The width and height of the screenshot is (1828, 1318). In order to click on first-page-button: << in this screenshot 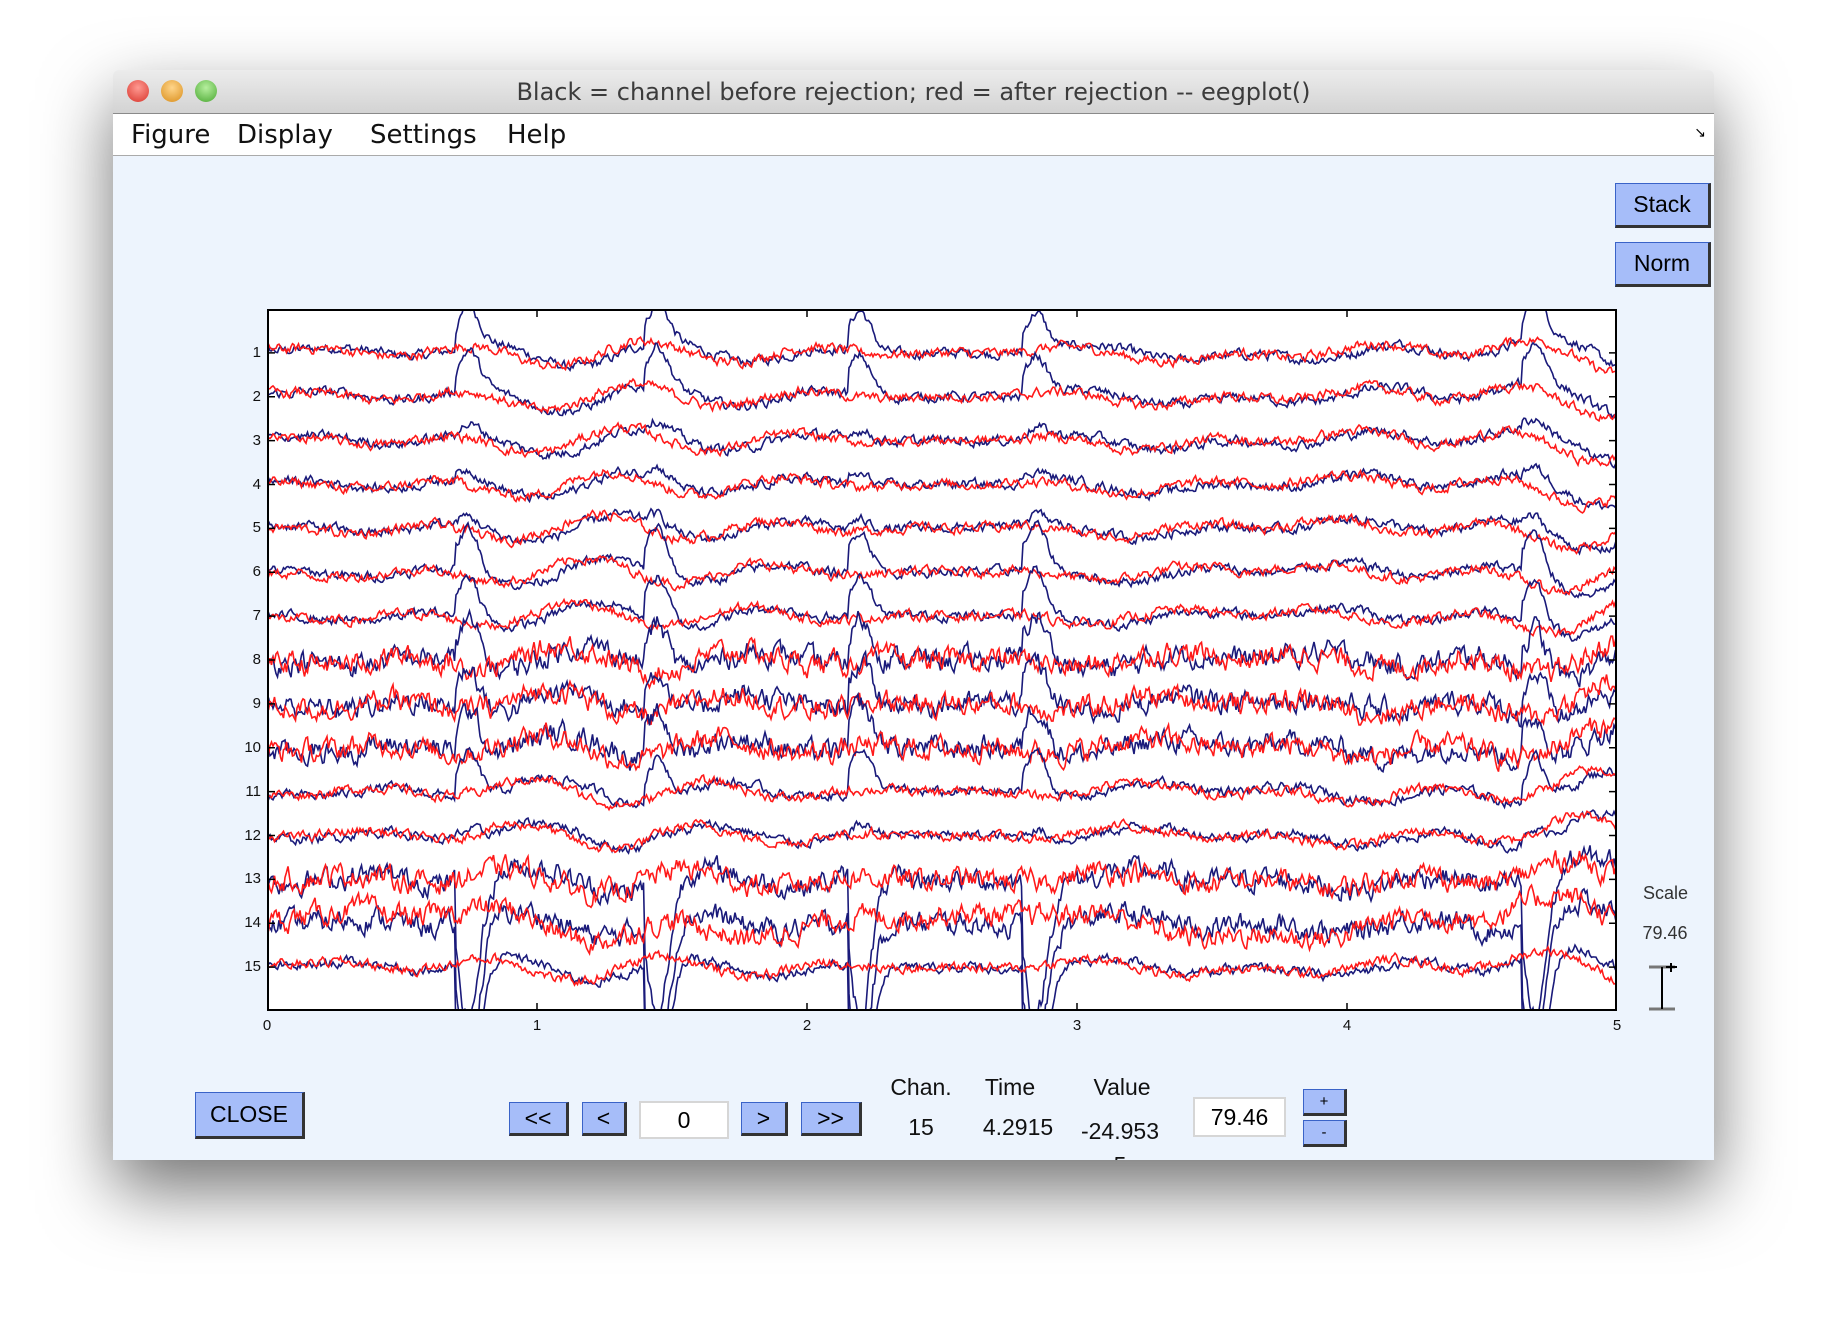, I will do `click(539, 1119)`.